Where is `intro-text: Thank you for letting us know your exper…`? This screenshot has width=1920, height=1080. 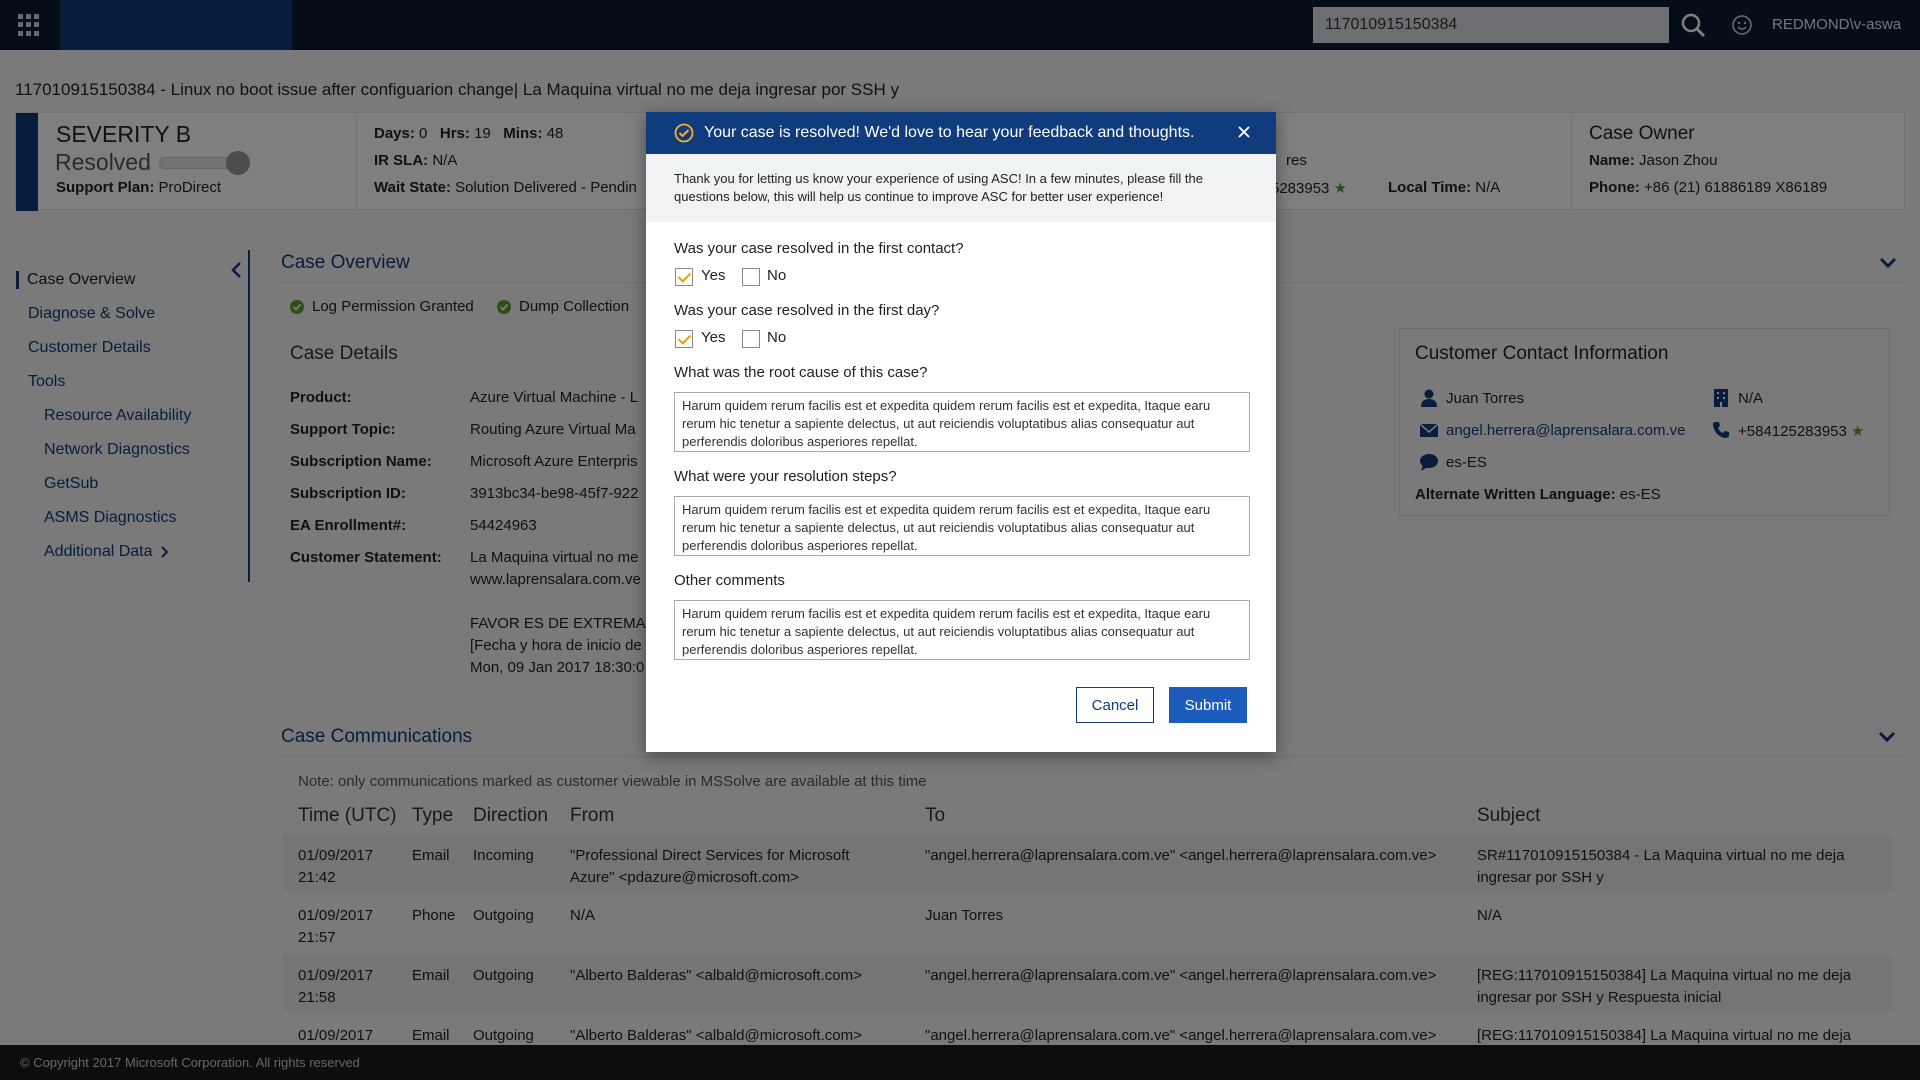 intro-text: Thank you for letting us know your exper… is located at coordinates (938, 187).